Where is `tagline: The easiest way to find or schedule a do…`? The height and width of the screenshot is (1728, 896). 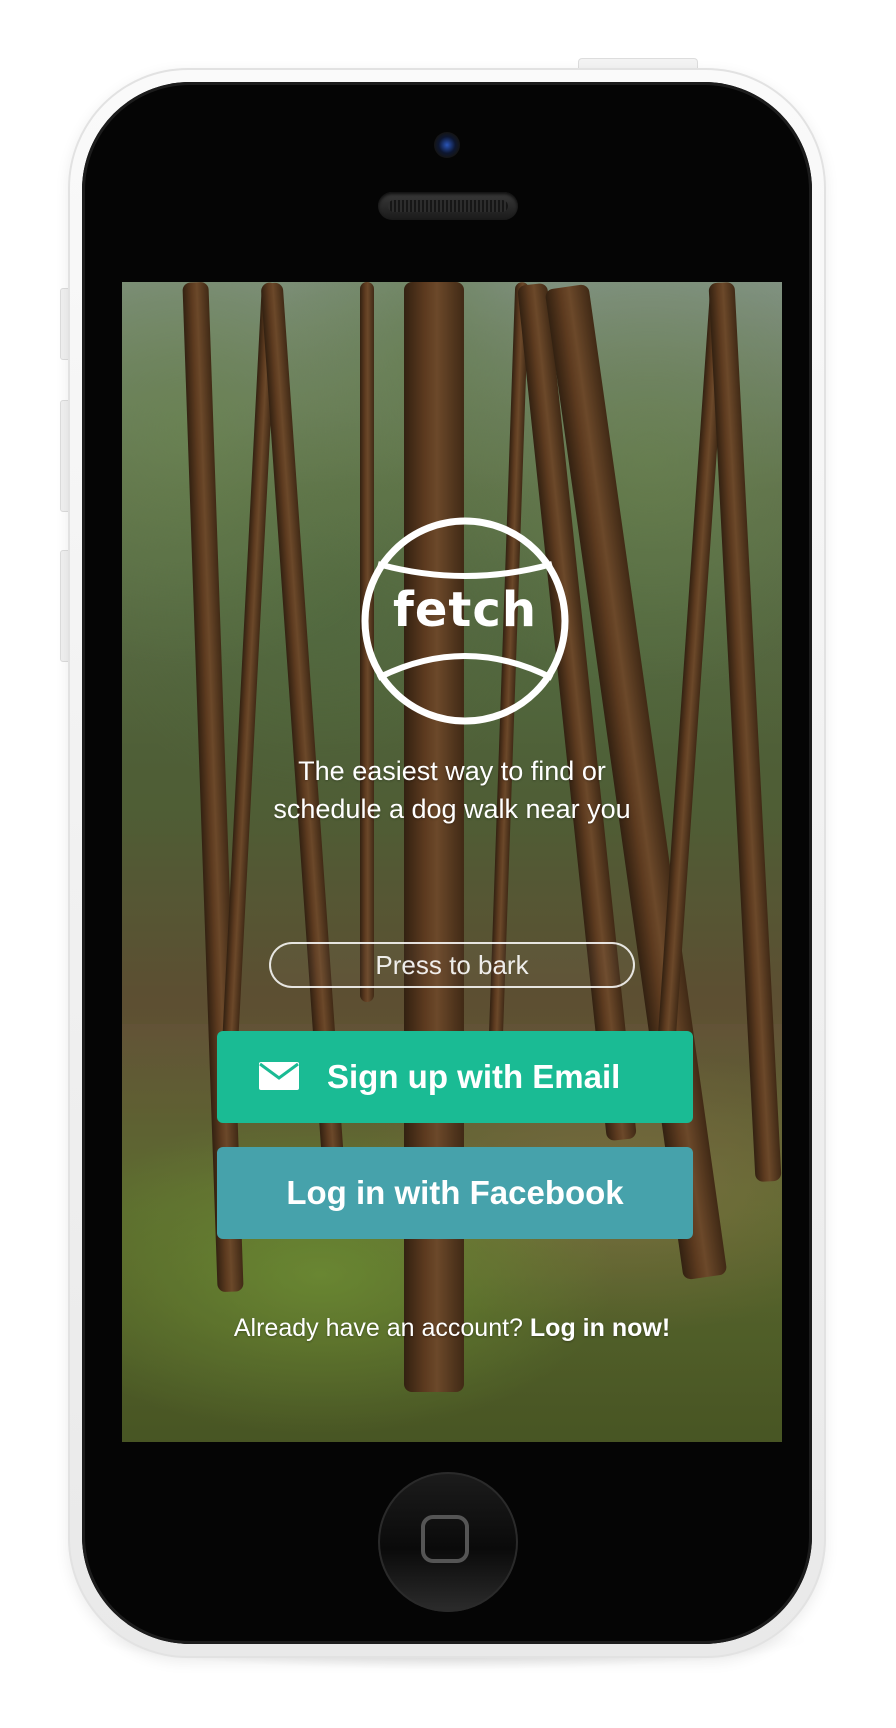
tagline: The easiest way to find or schedule a do… is located at coordinates (452, 790).